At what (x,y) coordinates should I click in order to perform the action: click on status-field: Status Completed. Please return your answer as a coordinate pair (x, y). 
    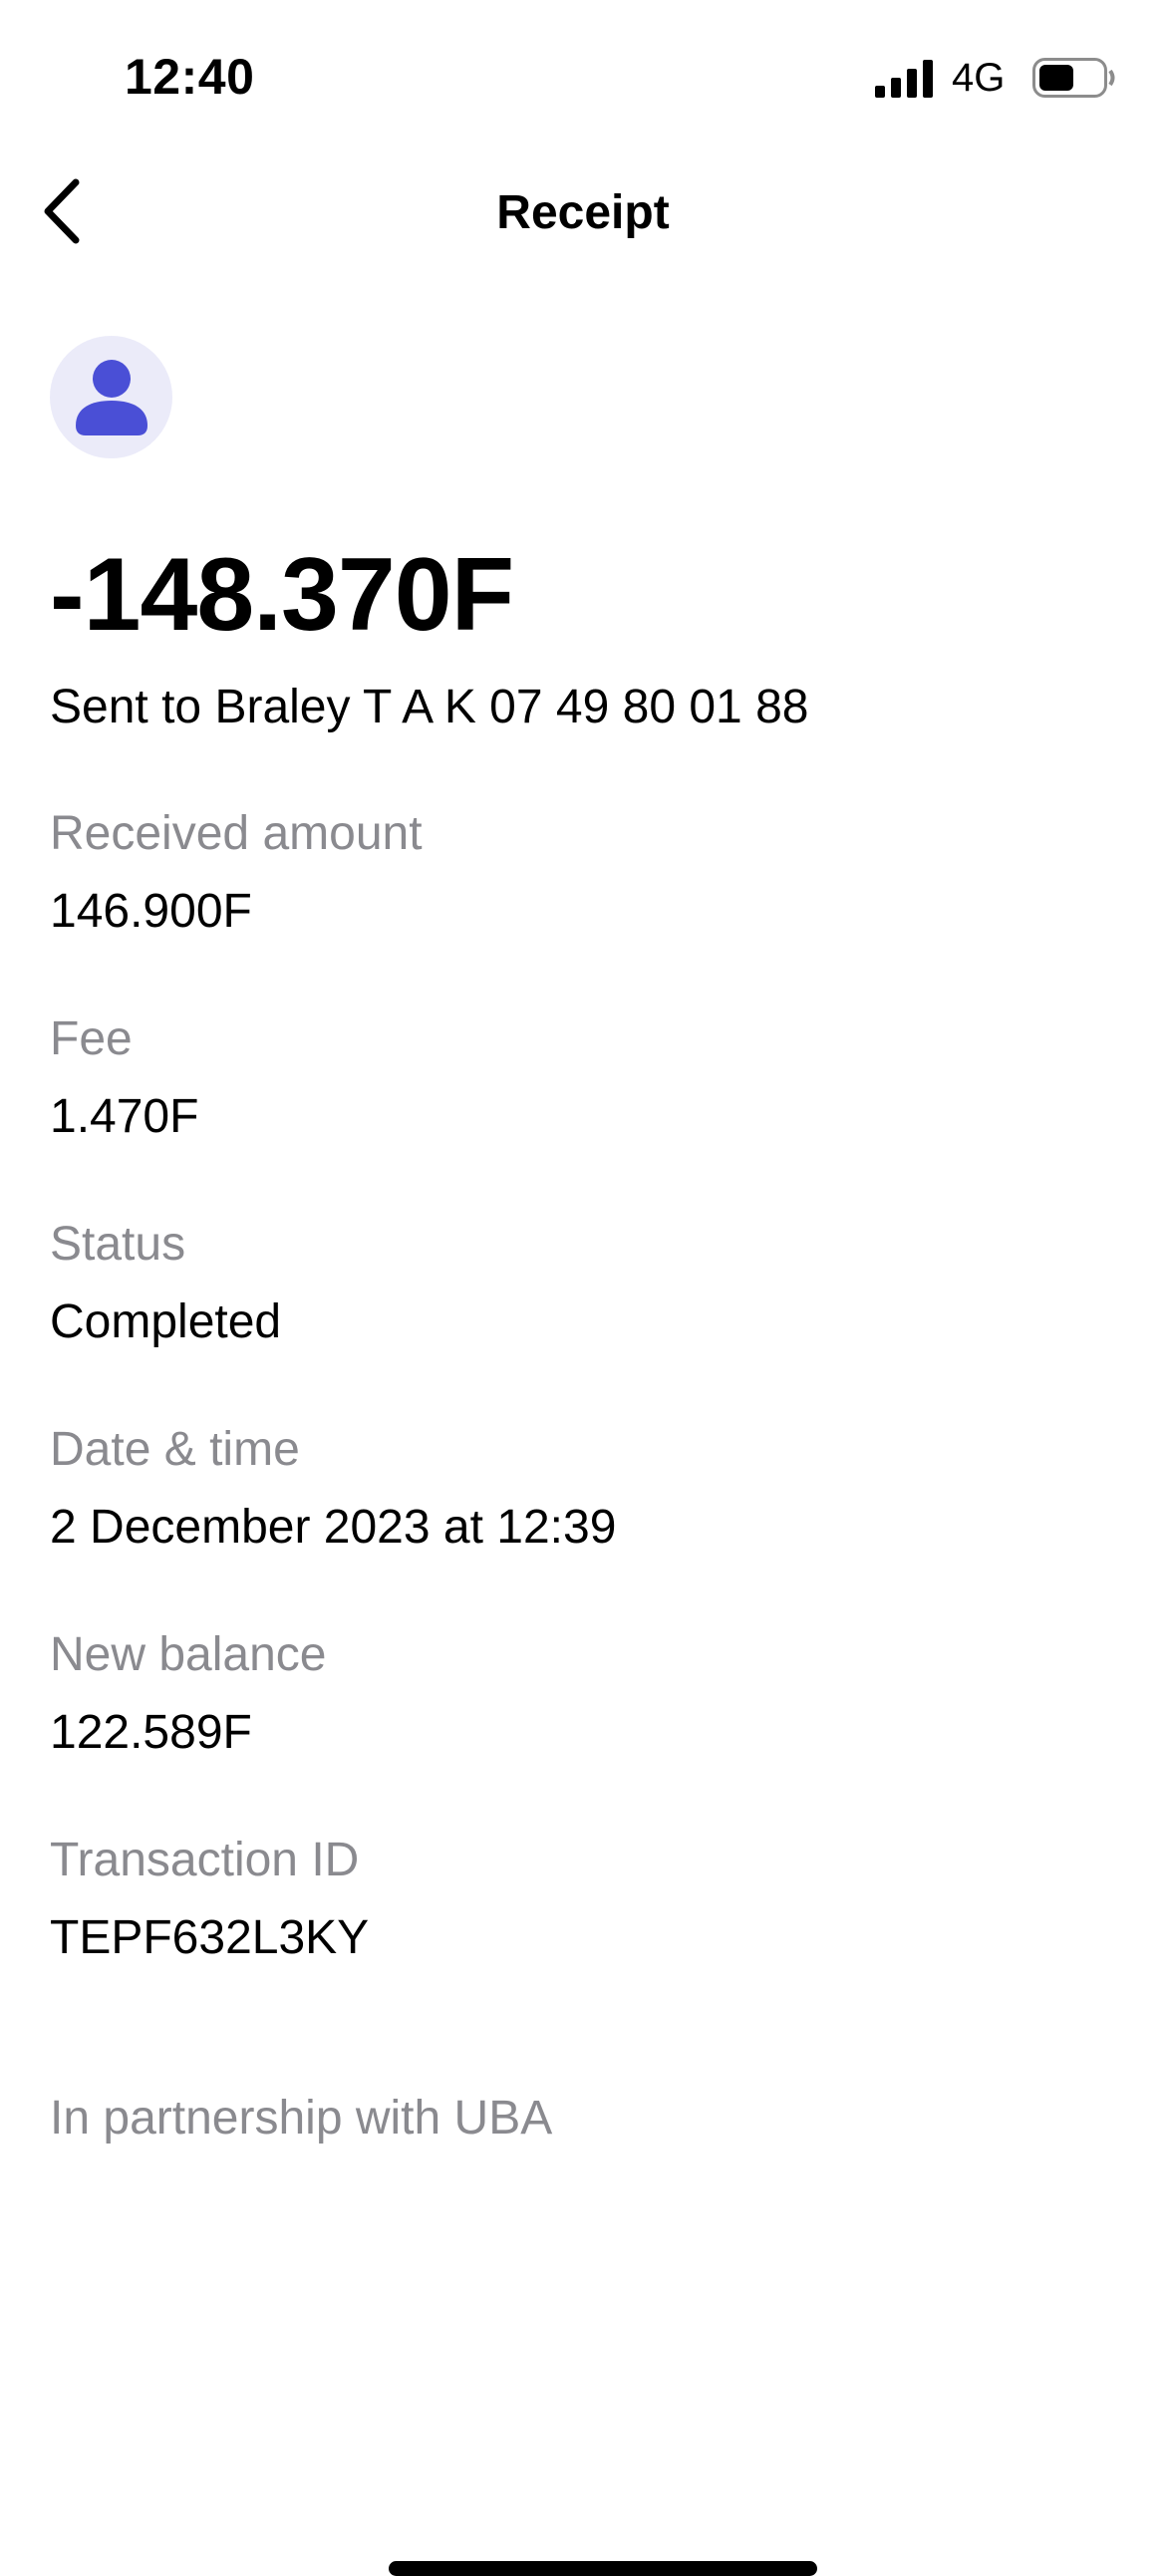
    Looking at the image, I should click on (166, 1283).